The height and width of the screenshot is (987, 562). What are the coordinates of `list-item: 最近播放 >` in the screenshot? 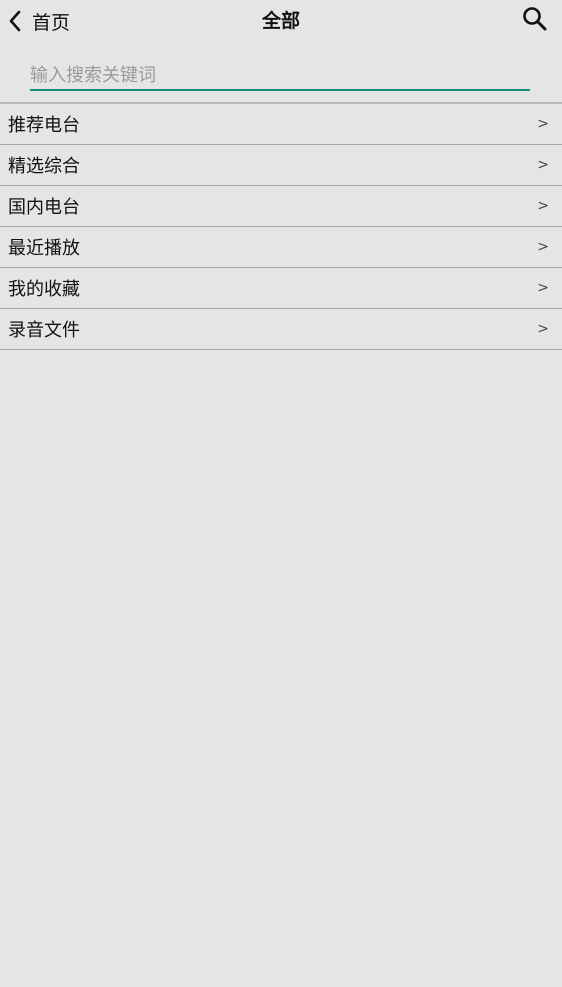 It's located at (281, 247).